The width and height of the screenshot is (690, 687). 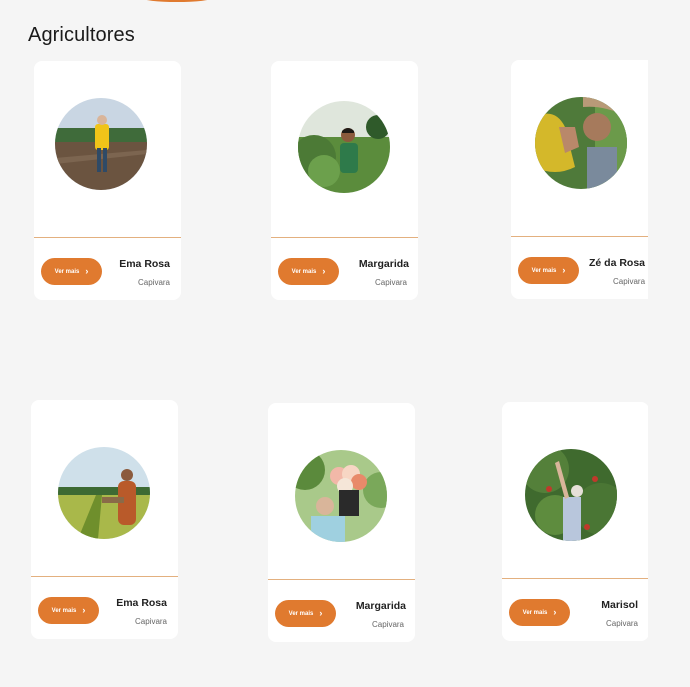 What do you see at coordinates (81, 35) in the screenshot?
I see `page-title: Agricultores` at bounding box center [81, 35].